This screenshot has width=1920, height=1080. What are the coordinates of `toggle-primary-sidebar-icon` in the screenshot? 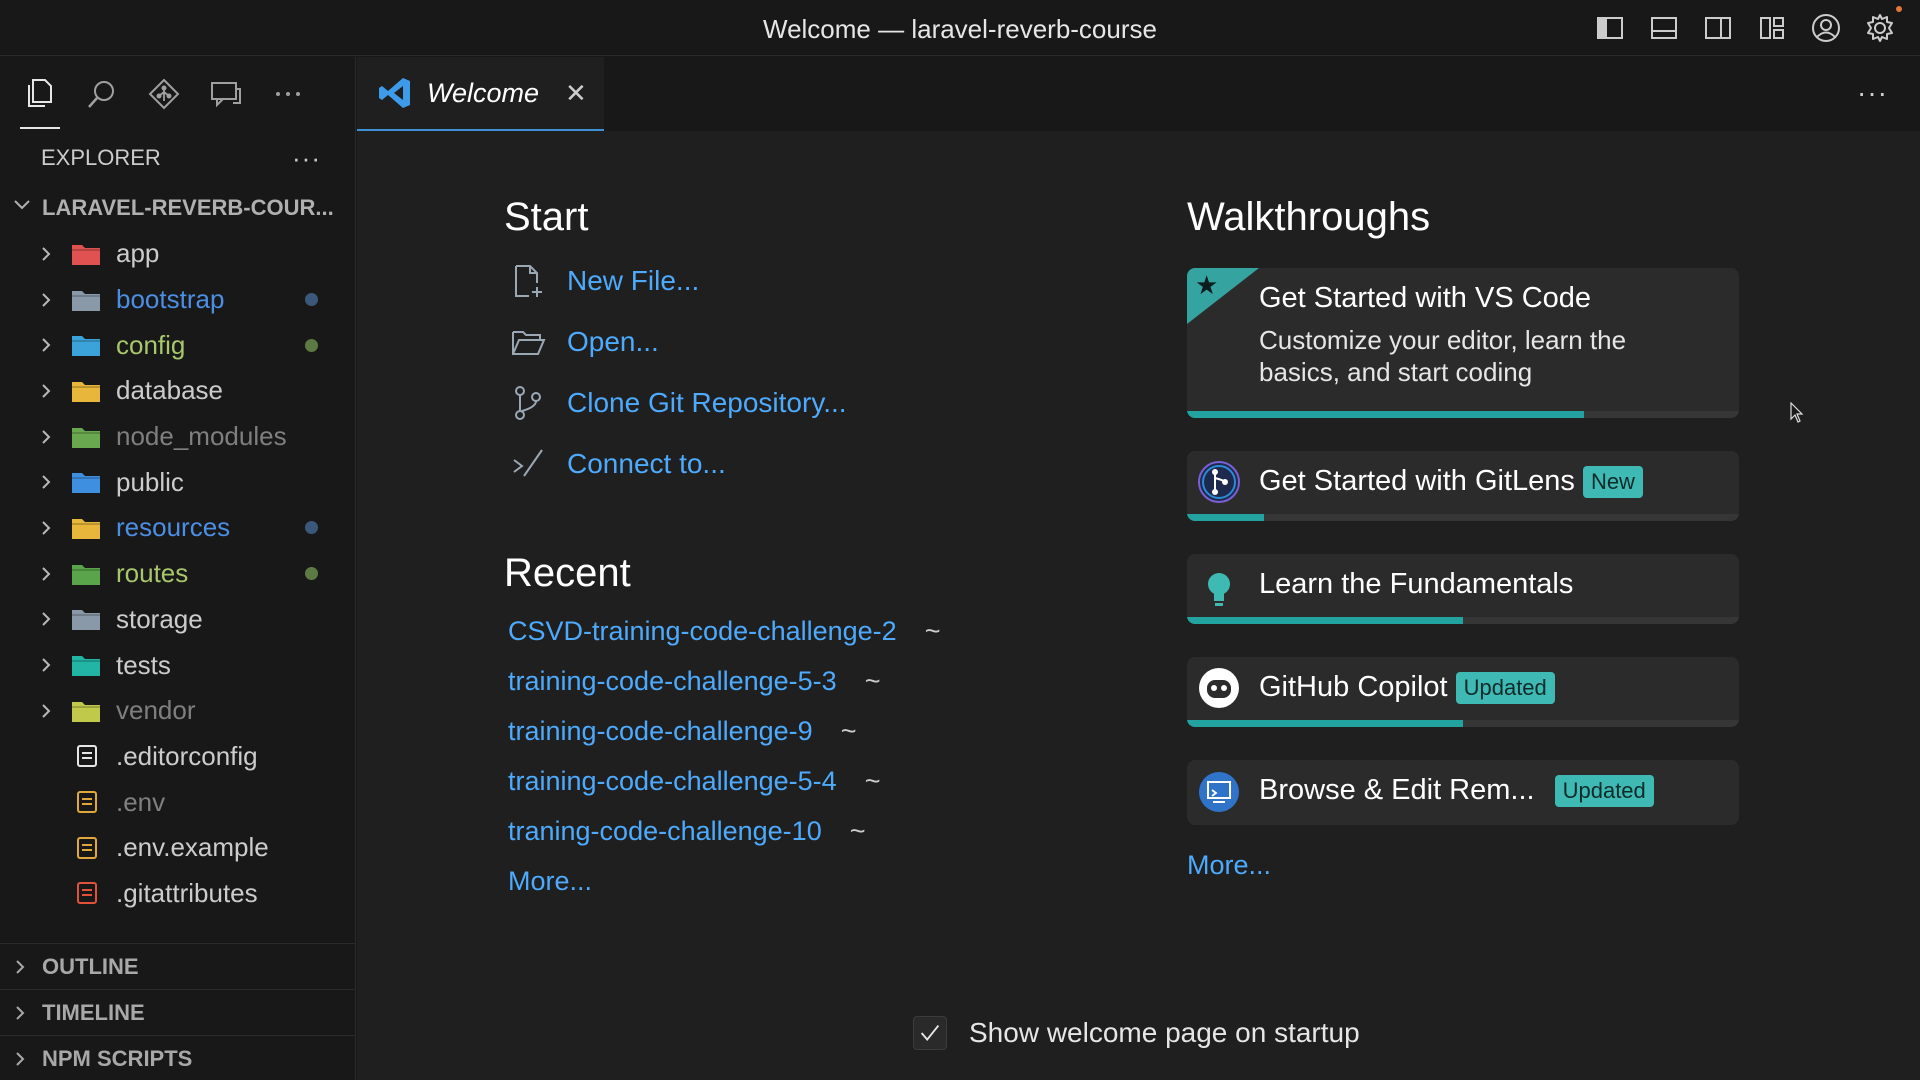 It's located at (1610, 28).